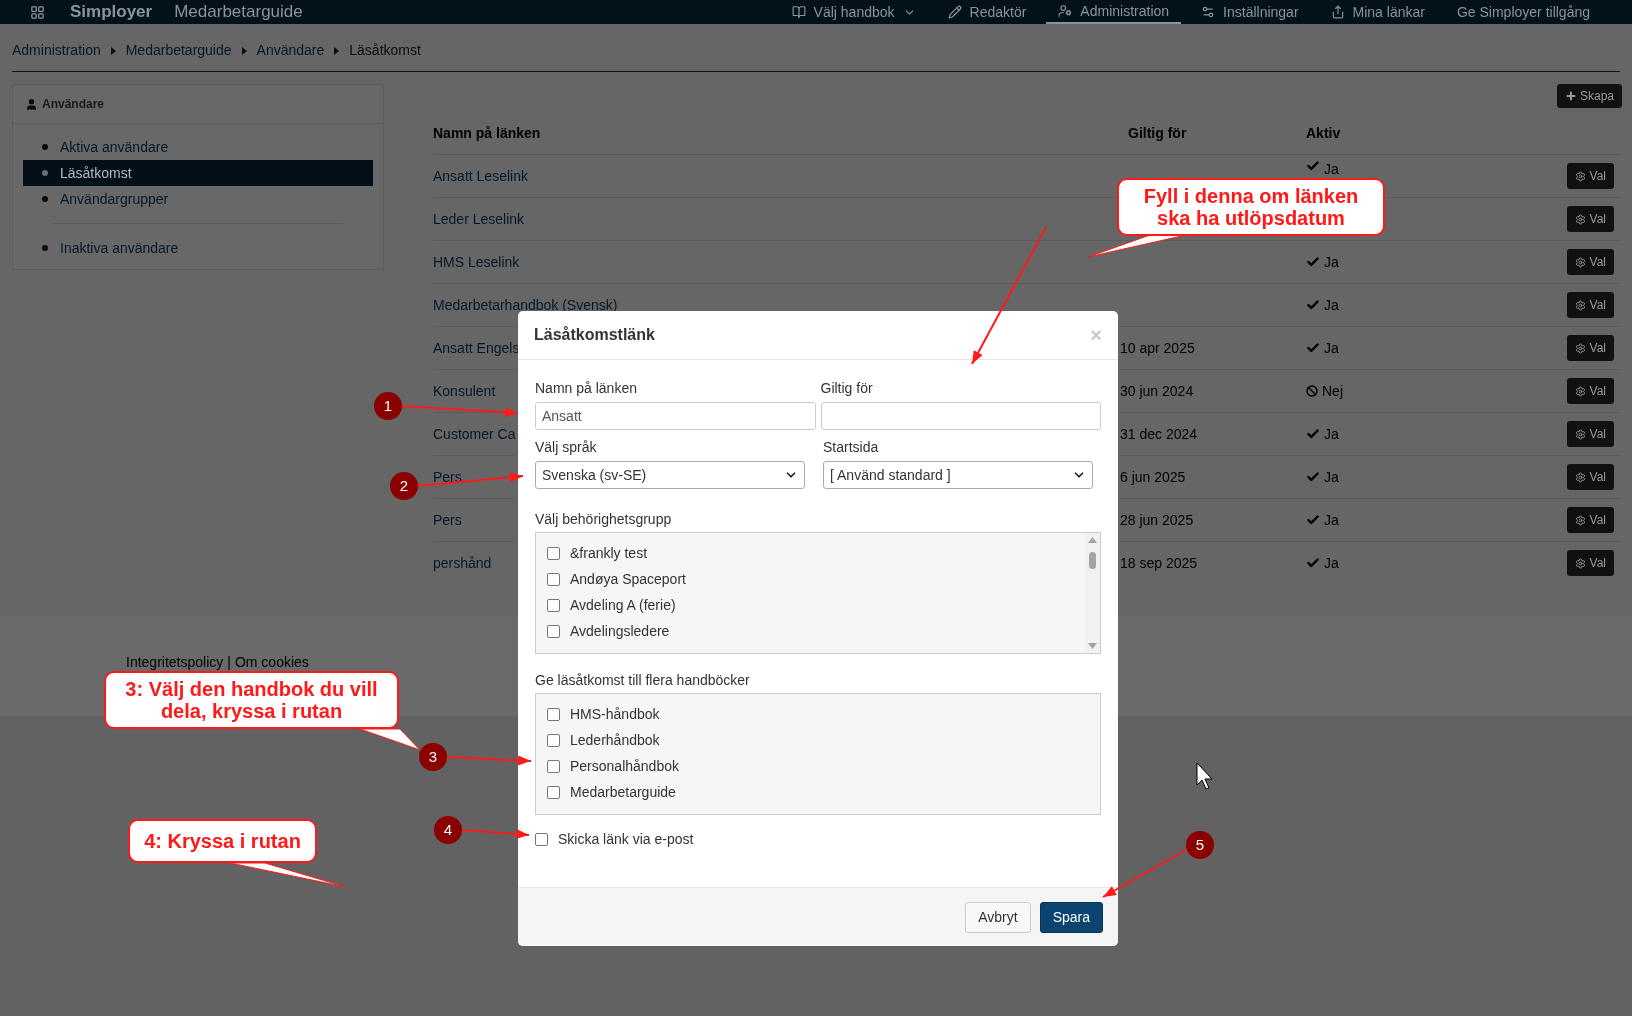  I want to click on select-field: [ Använd standard ], so click(958, 475).